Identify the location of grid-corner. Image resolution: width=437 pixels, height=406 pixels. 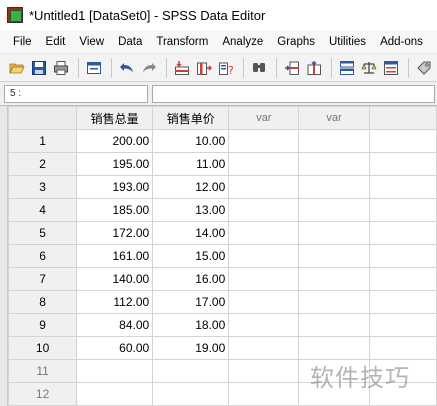
(42, 118).